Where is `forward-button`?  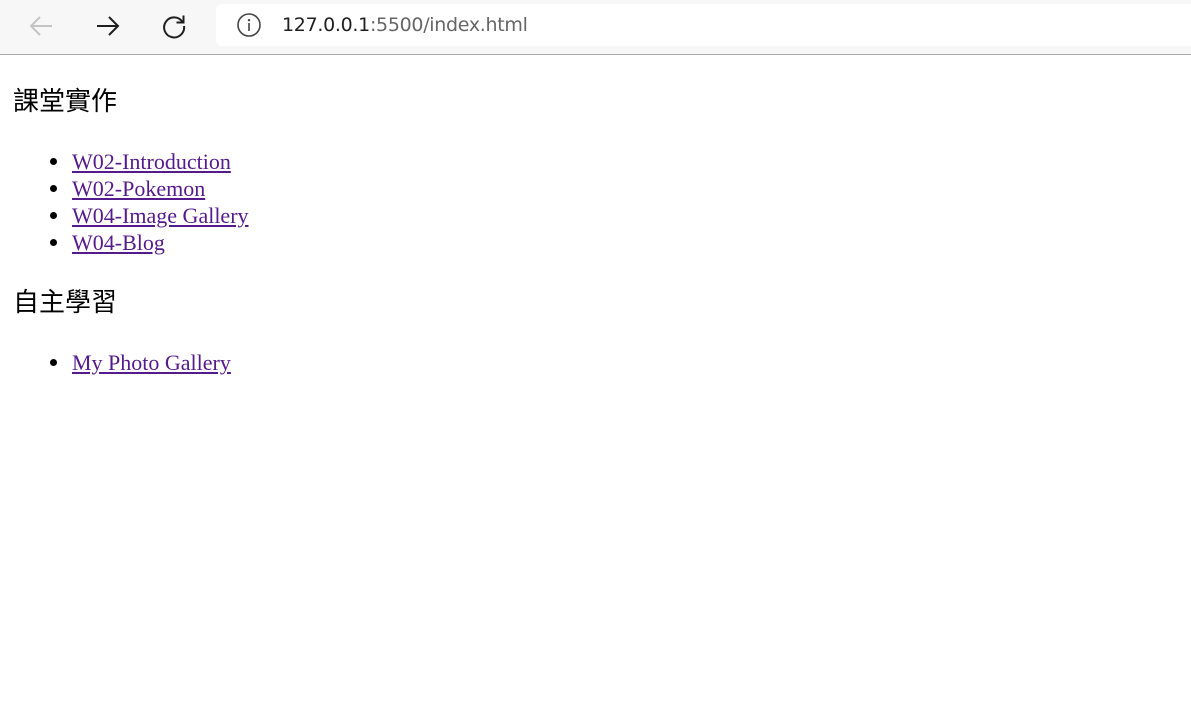 forward-button is located at coordinates (108, 26).